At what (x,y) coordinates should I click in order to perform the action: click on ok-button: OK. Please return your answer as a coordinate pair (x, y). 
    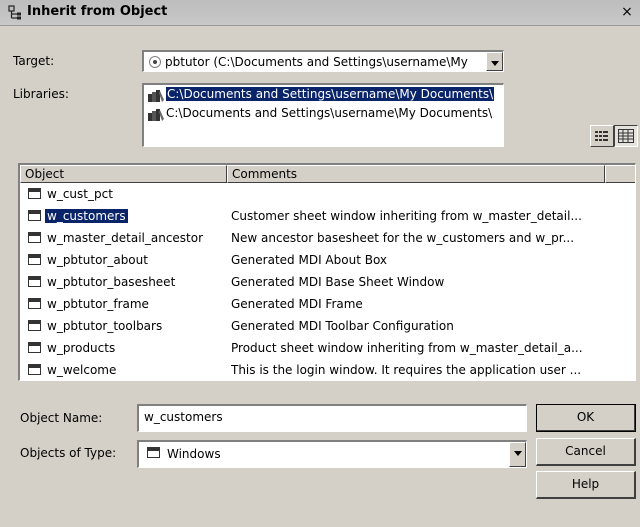
    Looking at the image, I should click on (586, 418).